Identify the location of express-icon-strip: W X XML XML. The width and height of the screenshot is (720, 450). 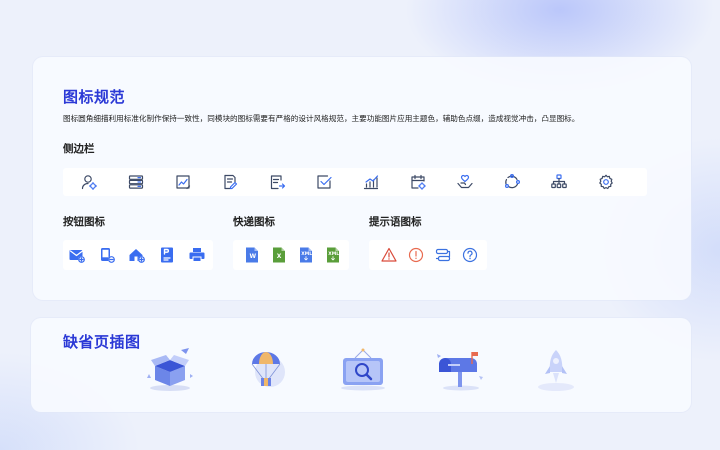
(291, 255).